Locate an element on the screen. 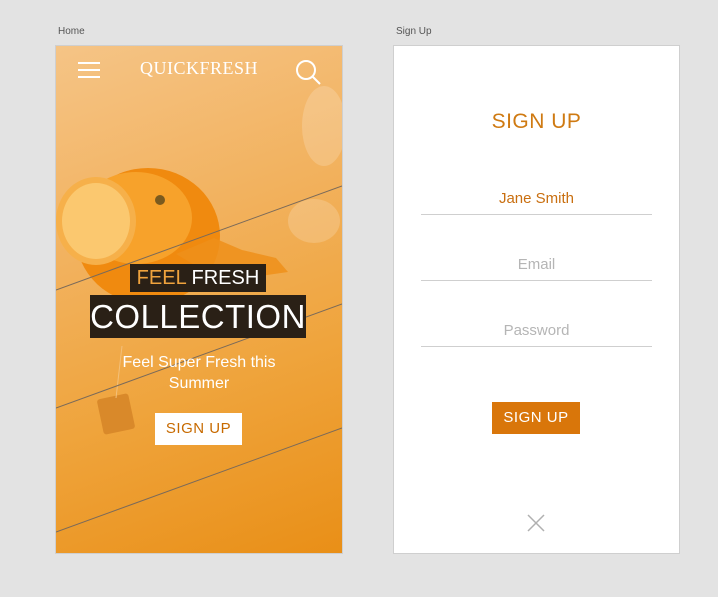 The width and height of the screenshot is (718, 597). collection-heading: COLLECTION is located at coordinates (198, 316).